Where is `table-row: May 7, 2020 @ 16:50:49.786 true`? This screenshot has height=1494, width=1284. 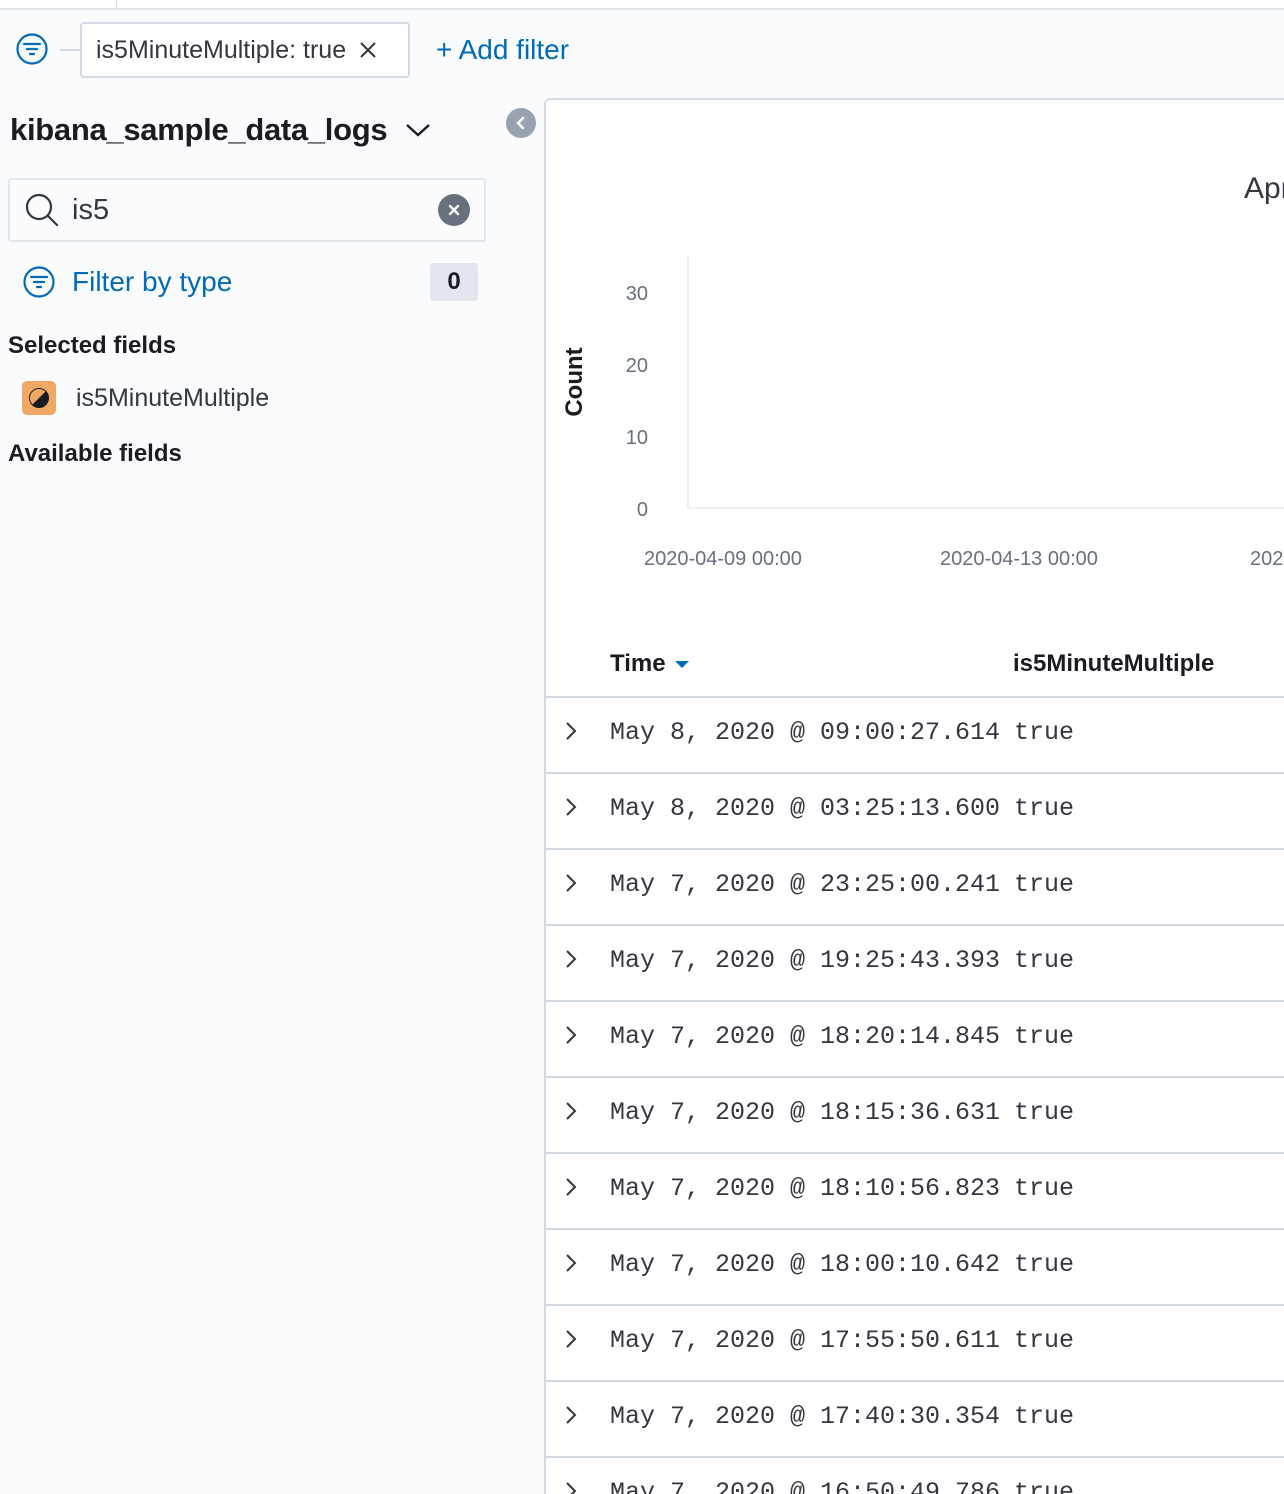 table-row: May 7, 2020 @ 16:50:49.786 true is located at coordinates (915, 1476).